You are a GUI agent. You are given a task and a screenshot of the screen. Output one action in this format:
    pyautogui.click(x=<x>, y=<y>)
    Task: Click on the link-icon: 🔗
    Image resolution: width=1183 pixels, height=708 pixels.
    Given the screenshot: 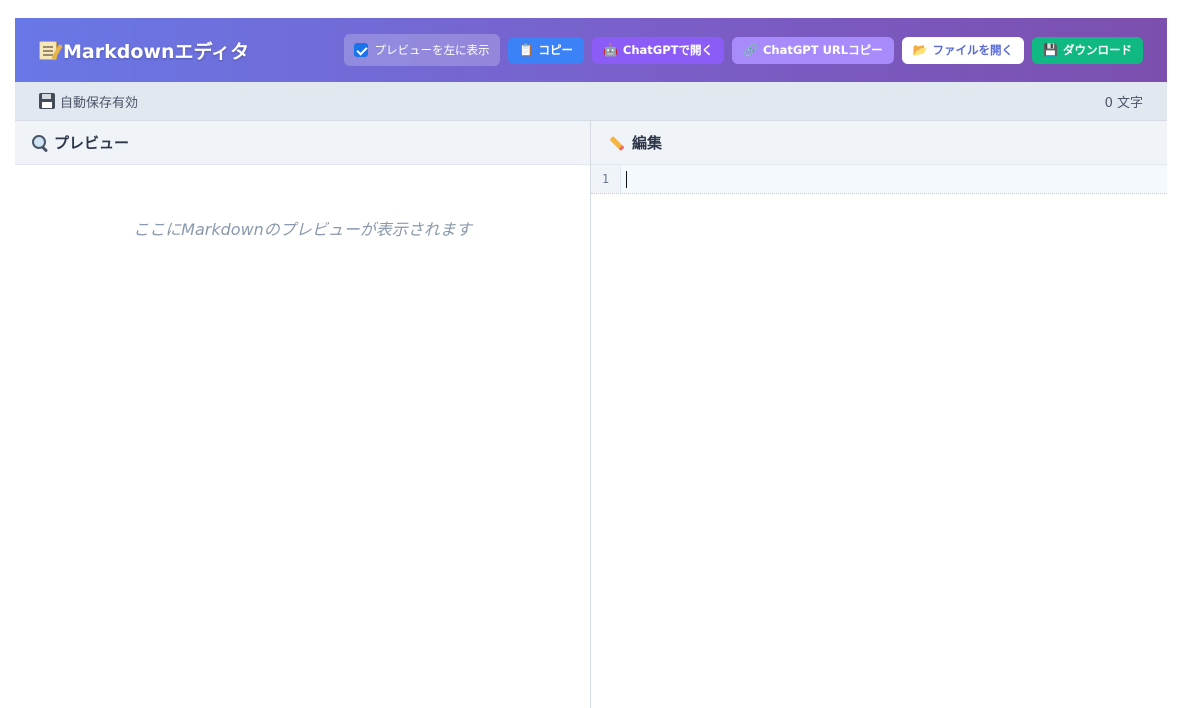 What is the action you would take?
    pyautogui.click(x=750, y=50)
    